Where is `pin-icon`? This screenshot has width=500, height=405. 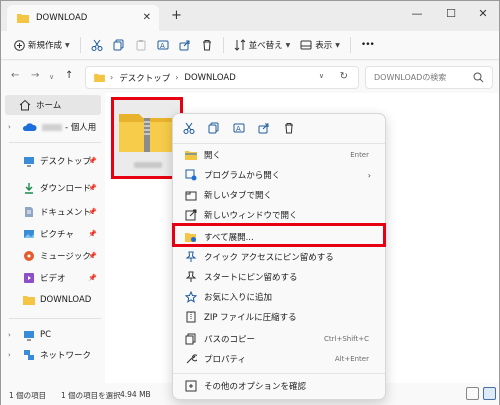 pin-icon is located at coordinates (191, 257).